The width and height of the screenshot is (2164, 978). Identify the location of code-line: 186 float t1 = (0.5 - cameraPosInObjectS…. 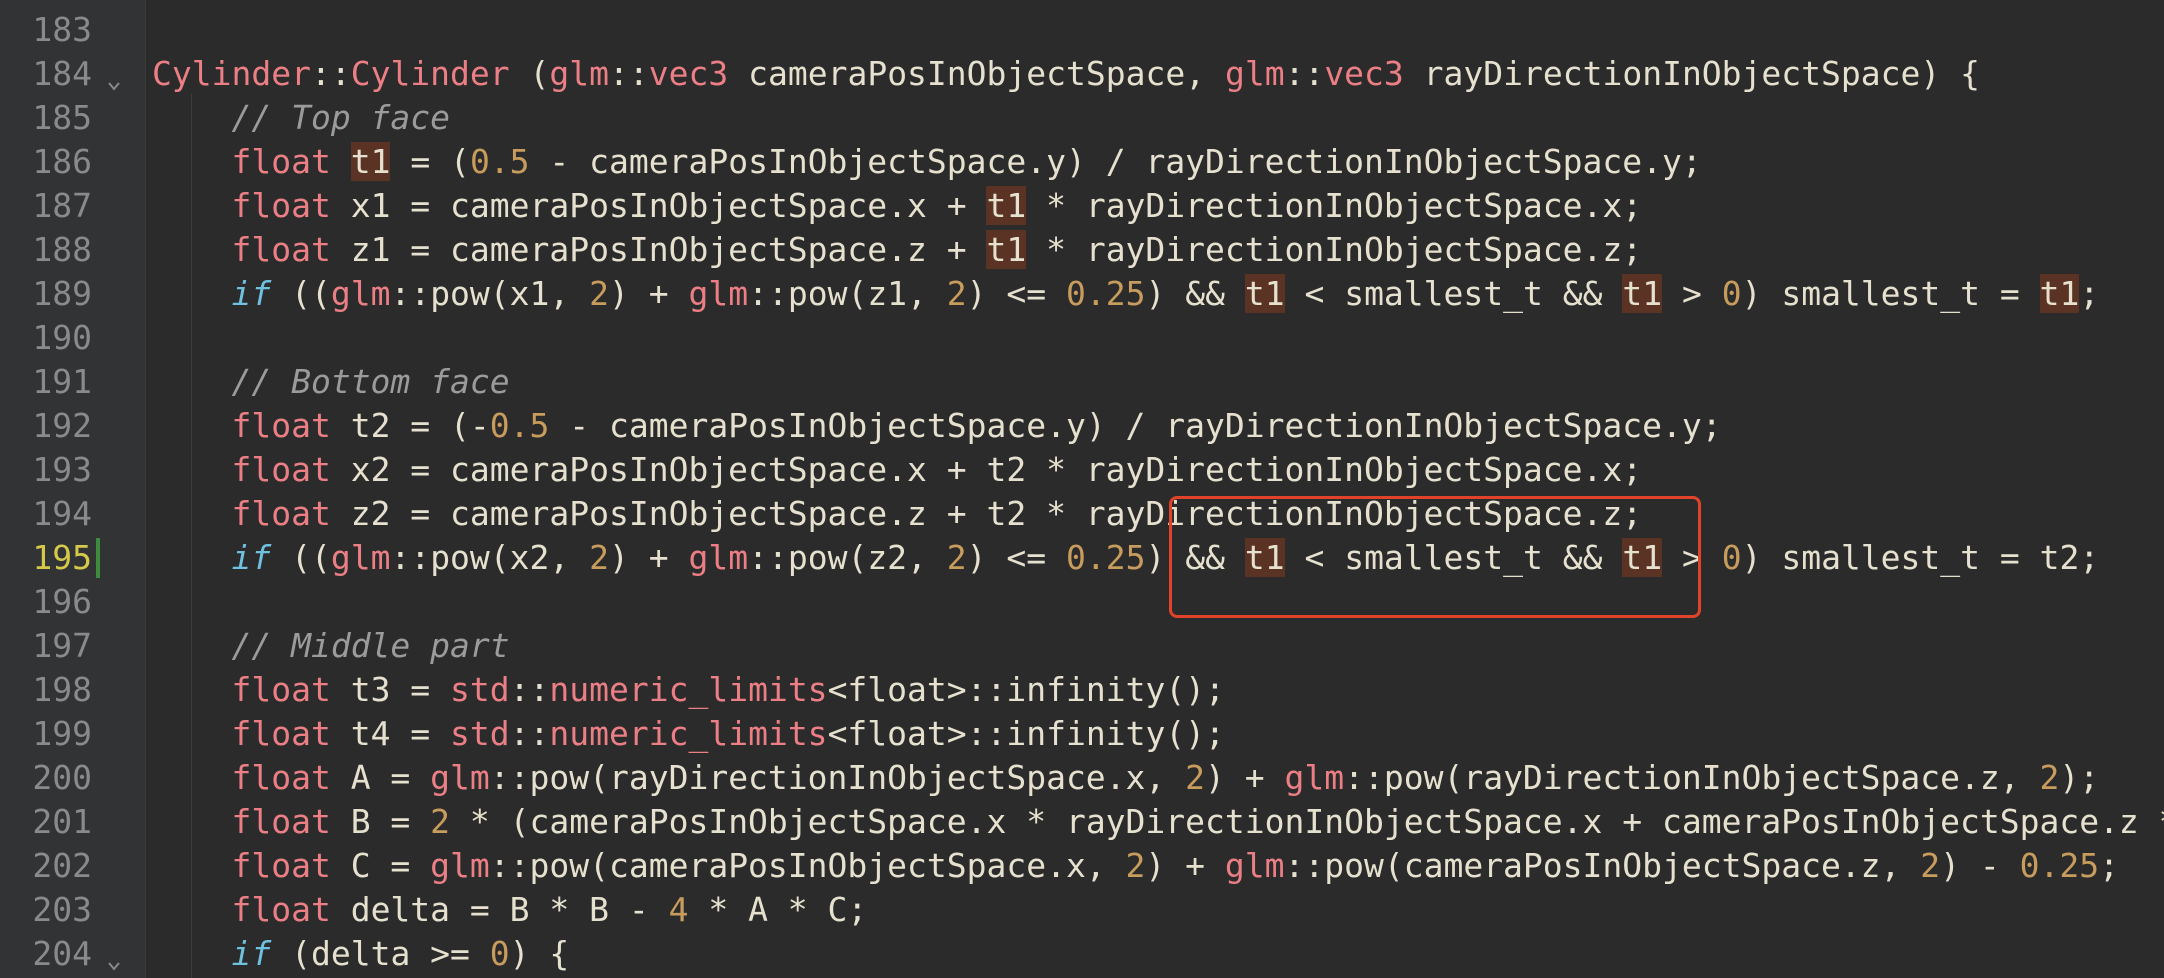
(1082, 162).